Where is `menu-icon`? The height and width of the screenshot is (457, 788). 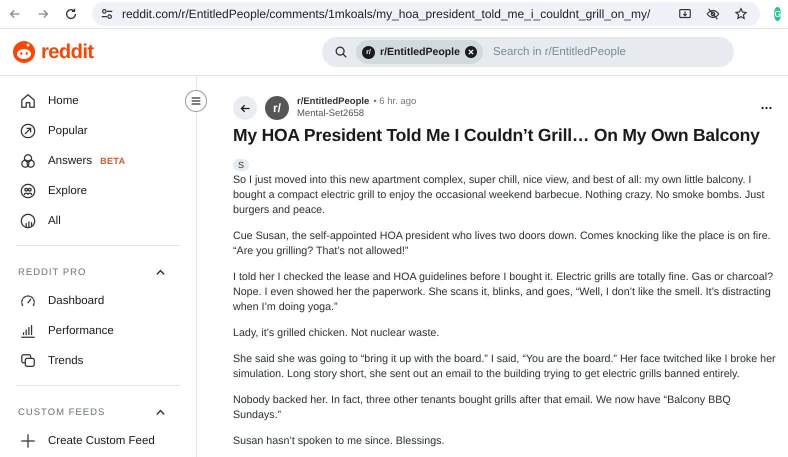
menu-icon is located at coordinates (196, 101).